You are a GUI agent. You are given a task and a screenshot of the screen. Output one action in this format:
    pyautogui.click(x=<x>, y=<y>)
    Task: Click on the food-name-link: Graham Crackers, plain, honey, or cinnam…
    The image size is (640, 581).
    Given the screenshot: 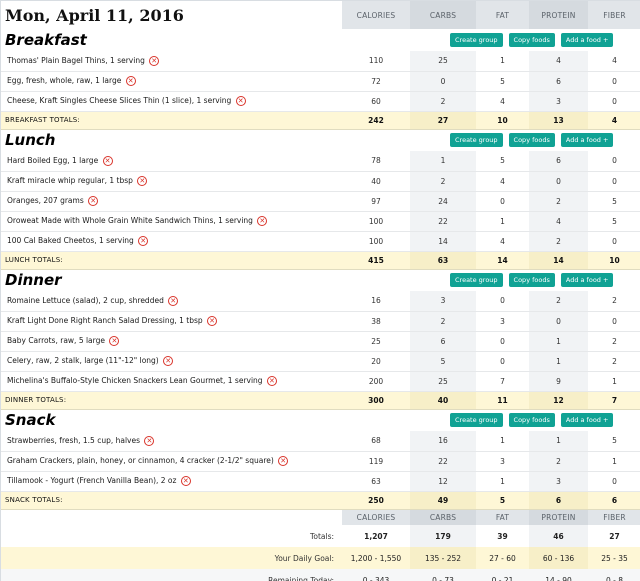 What is the action you would take?
    pyautogui.click(x=140, y=460)
    